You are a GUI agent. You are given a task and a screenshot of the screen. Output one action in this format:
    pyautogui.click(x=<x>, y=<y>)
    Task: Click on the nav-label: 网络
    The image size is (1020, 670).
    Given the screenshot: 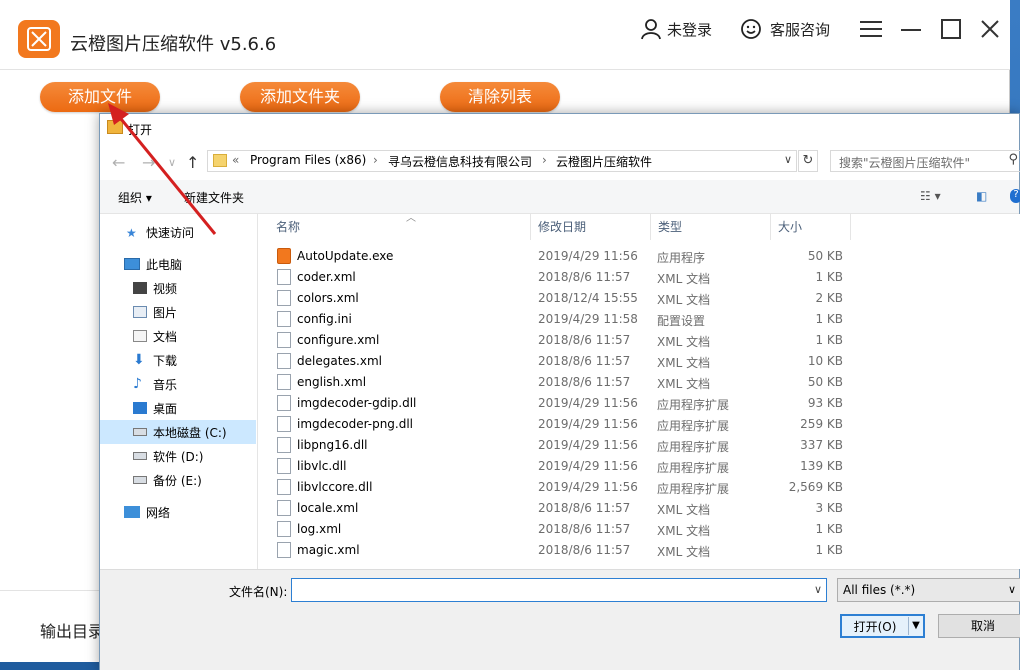 What is the action you would take?
    pyautogui.click(x=158, y=512)
    